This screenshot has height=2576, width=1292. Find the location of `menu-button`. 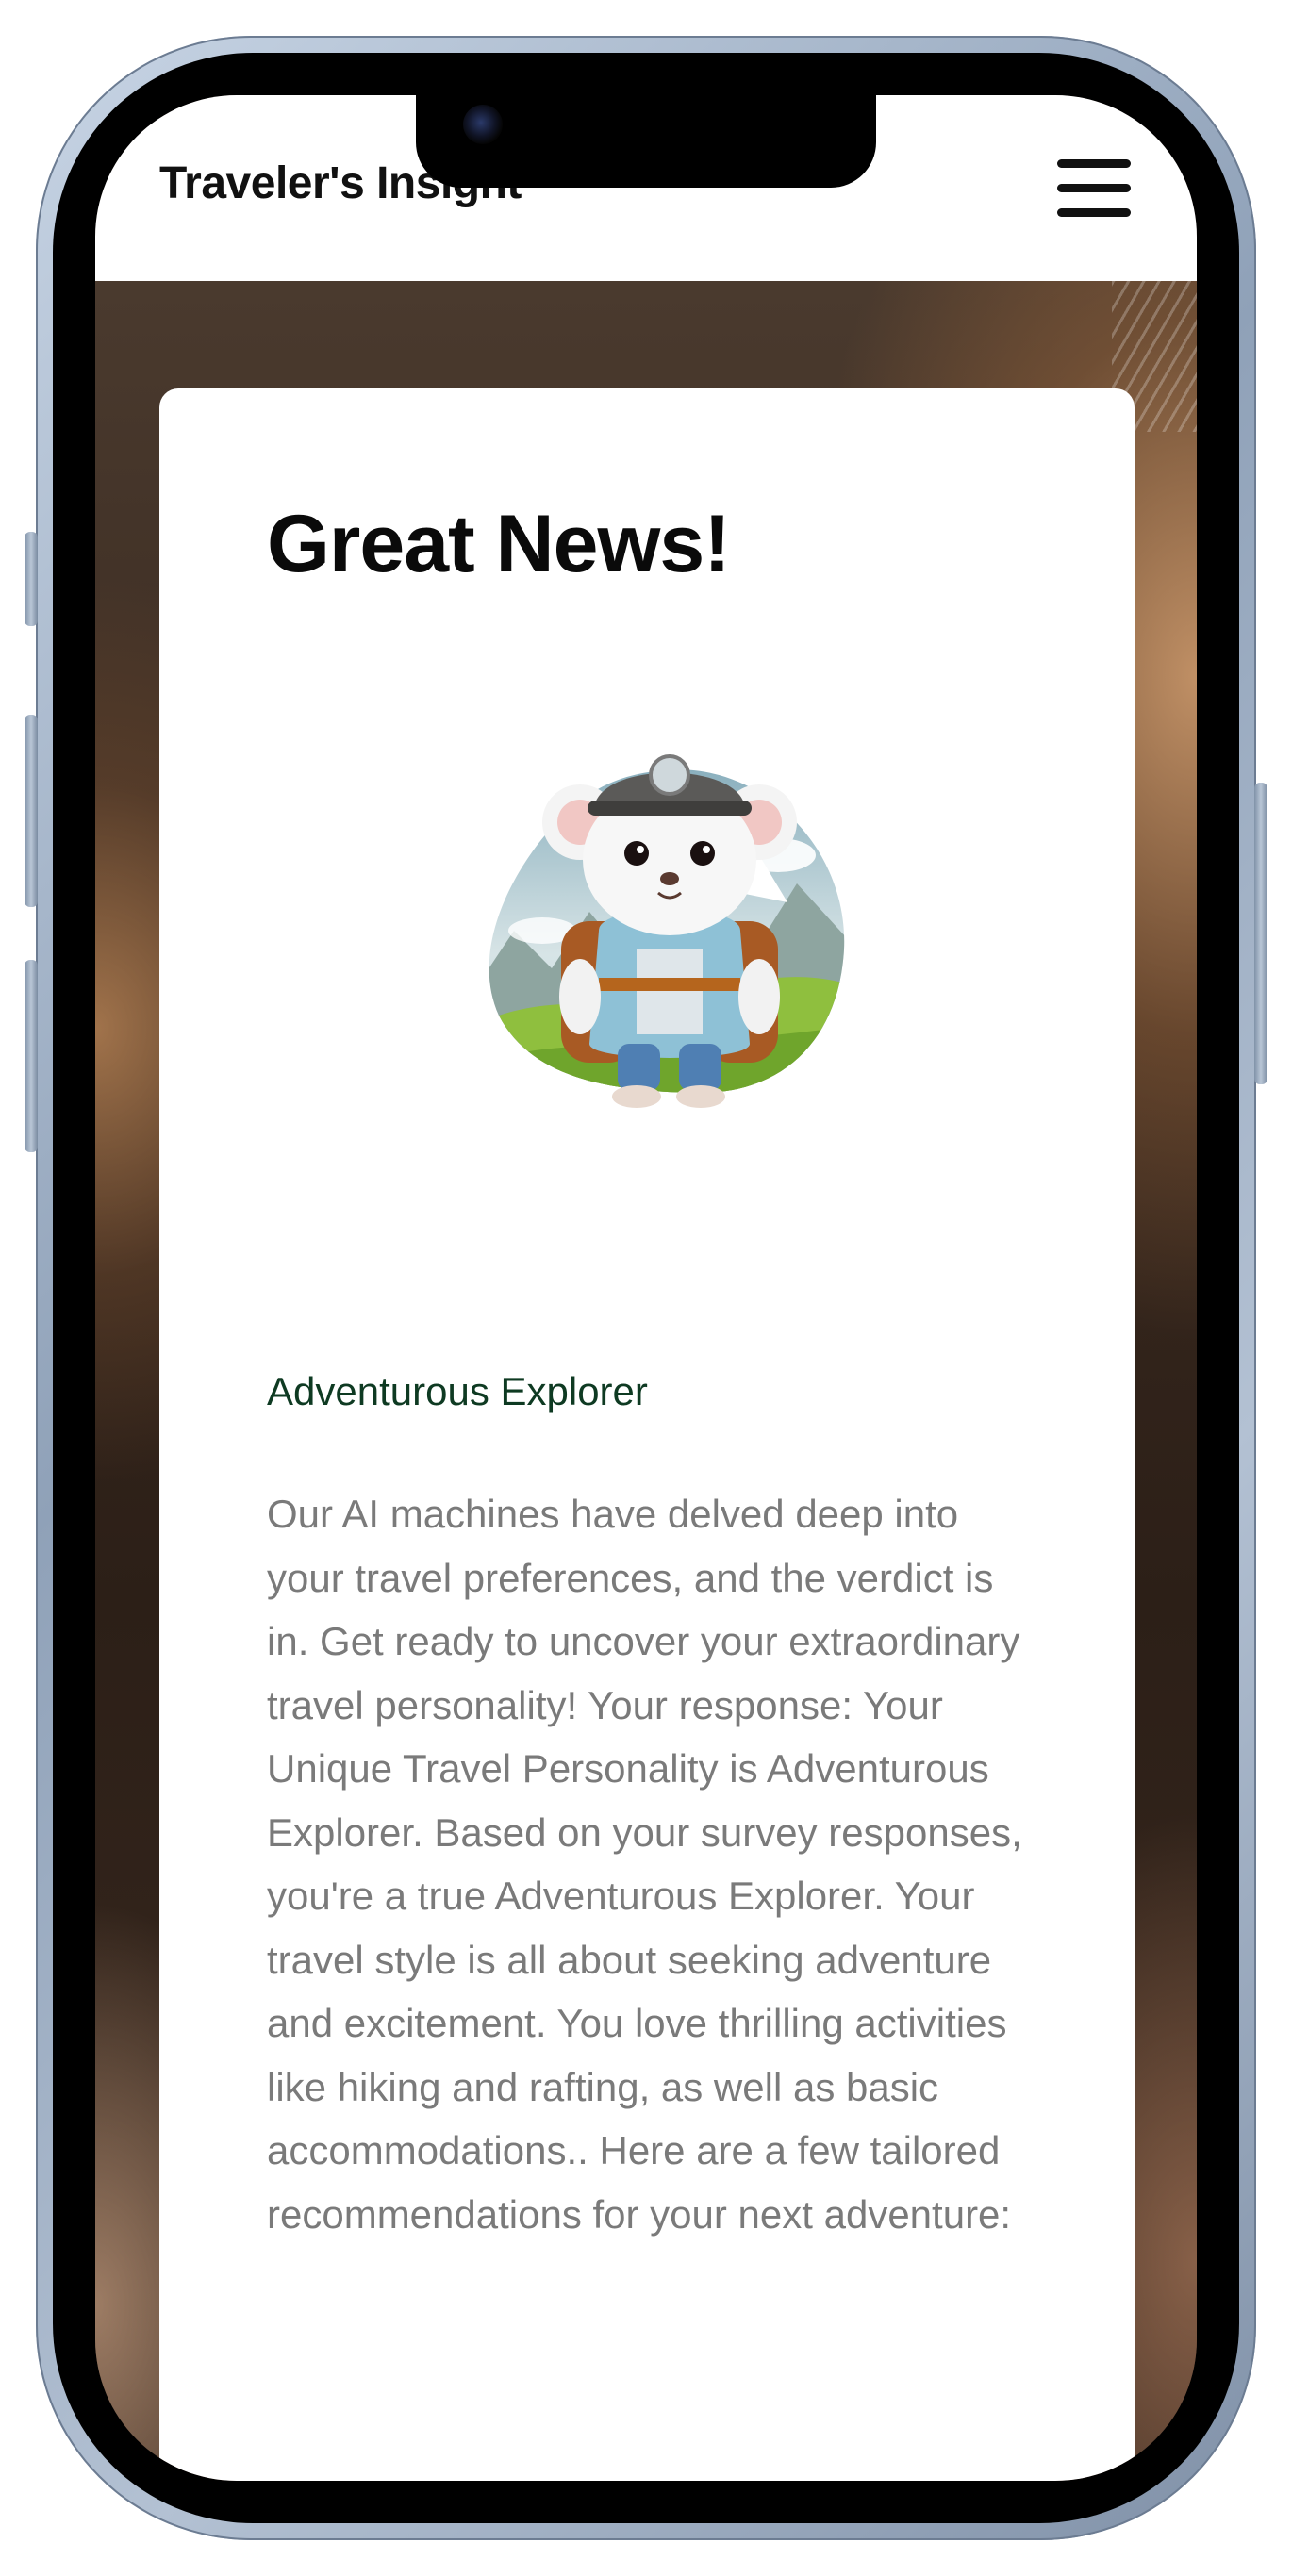

menu-button is located at coordinates (1094, 187).